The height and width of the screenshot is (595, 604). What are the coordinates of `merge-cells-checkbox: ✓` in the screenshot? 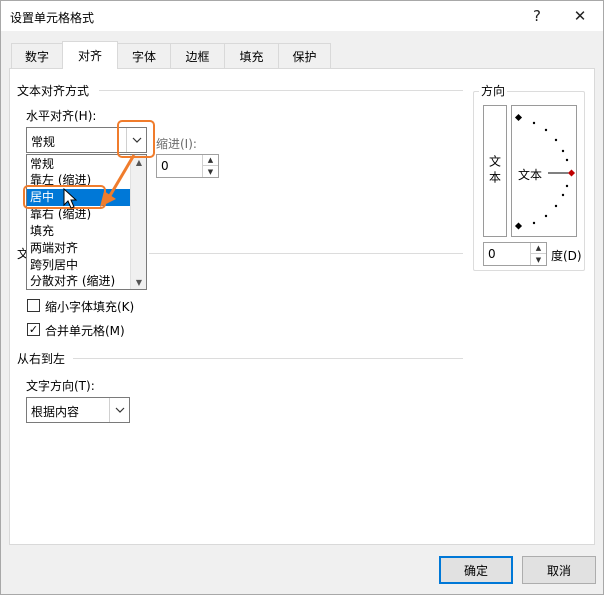 It's located at (33, 329).